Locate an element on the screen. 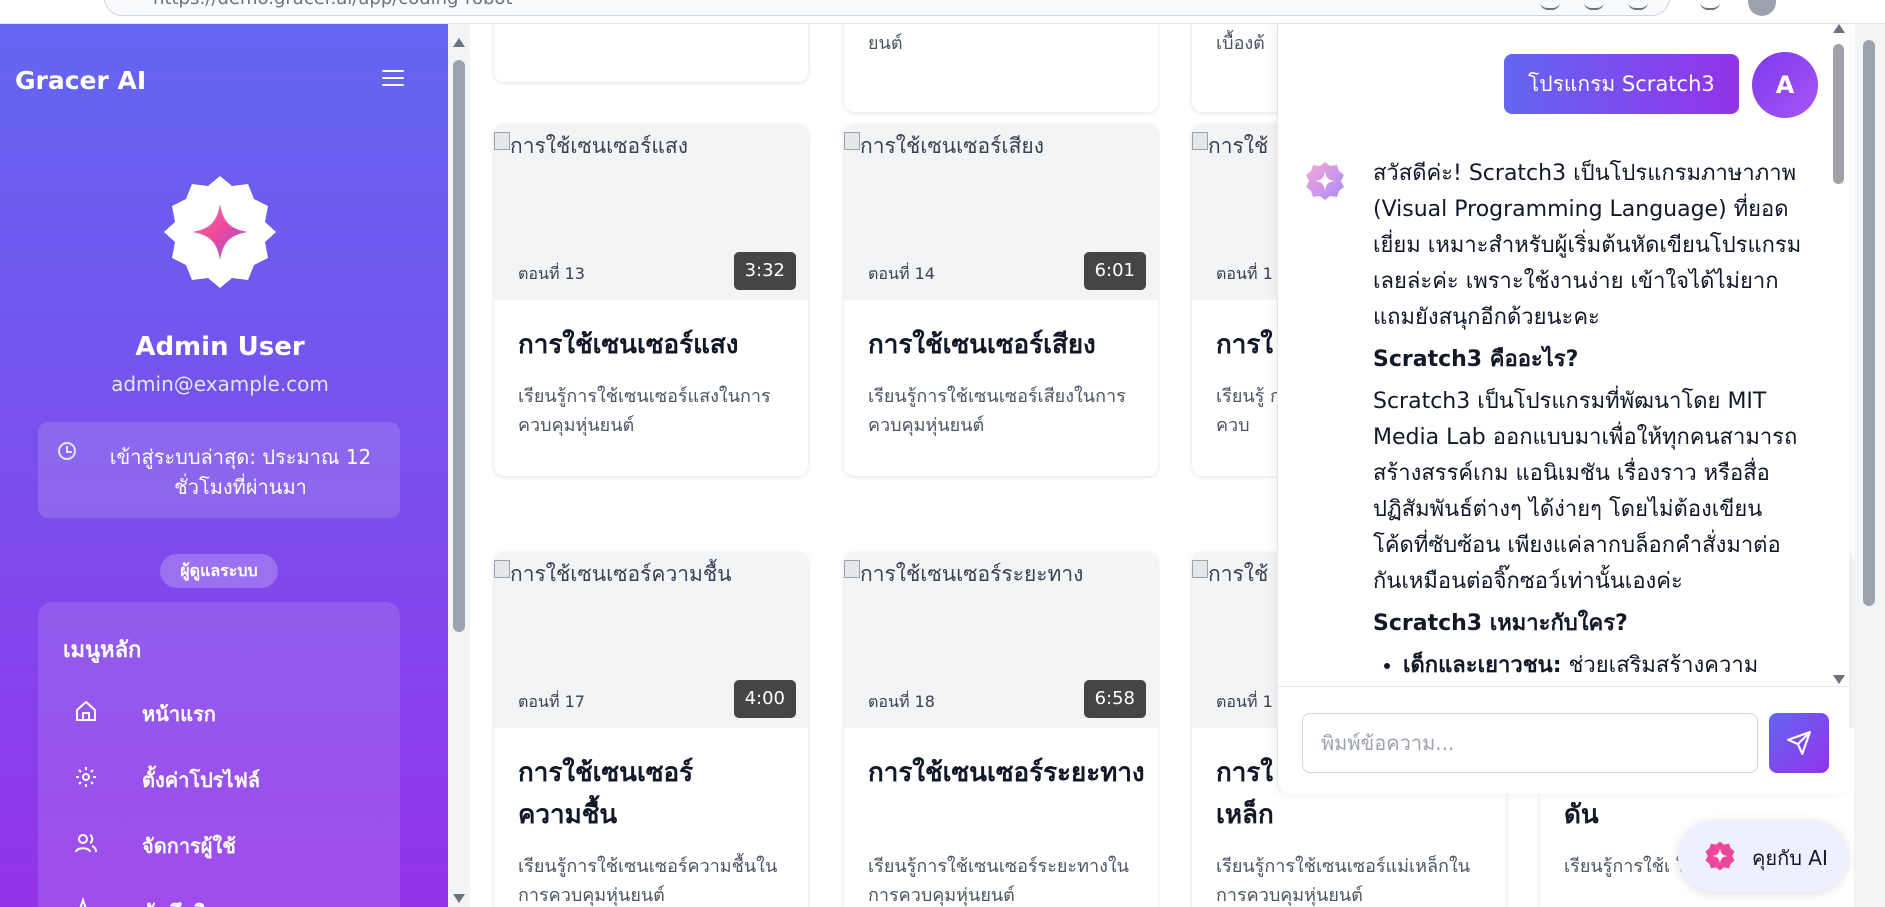 The width and height of the screenshot is (1885, 907). list-item: เด็กและเยาวชน: ช่วยเสริมสร้างความ is located at coordinates (1603, 666).